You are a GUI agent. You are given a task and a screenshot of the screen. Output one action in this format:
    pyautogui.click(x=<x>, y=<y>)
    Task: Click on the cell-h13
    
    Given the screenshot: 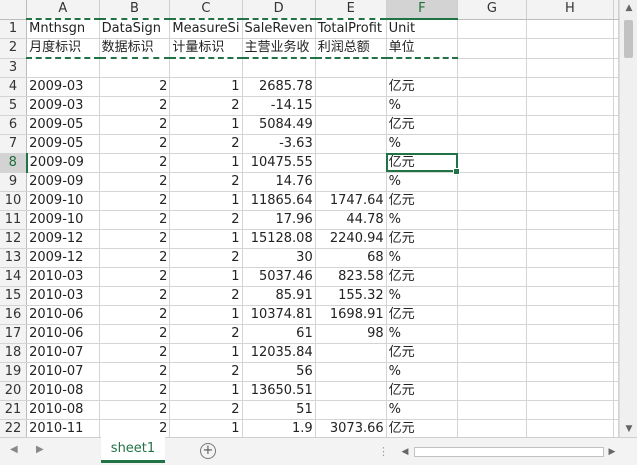 What is the action you would take?
    pyautogui.click(x=570, y=258)
    